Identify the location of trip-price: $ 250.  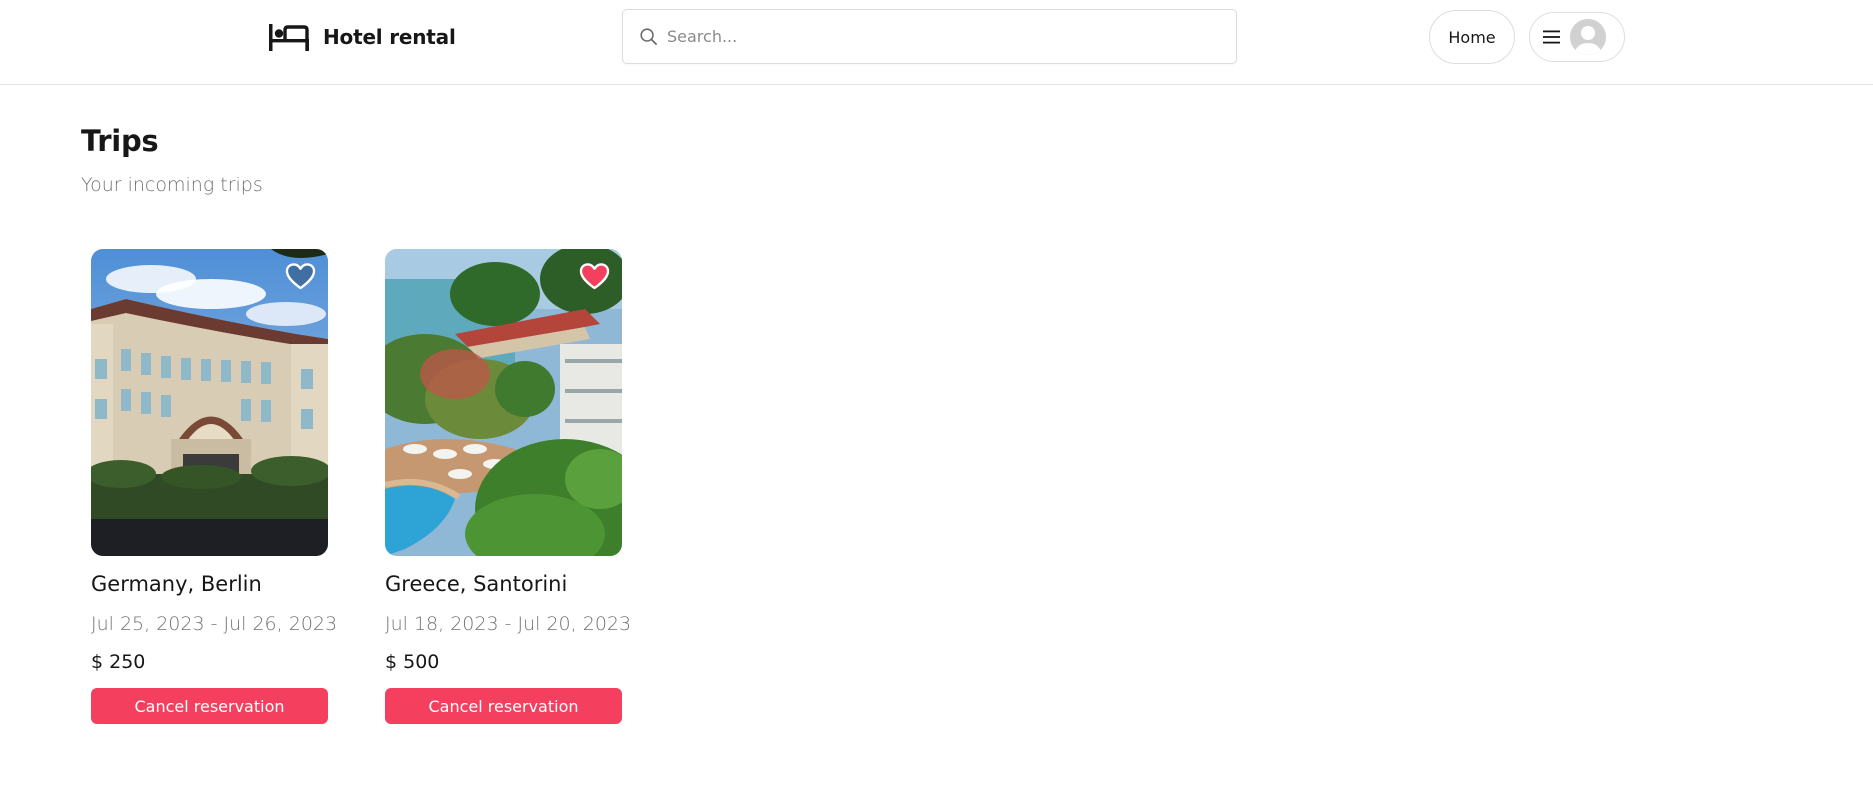
(118, 662).